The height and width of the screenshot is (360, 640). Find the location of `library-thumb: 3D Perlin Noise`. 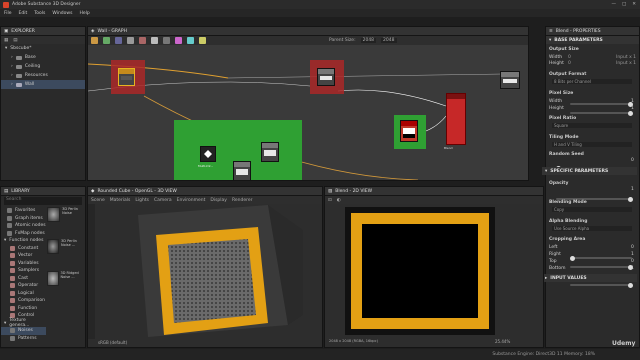

library-thumb: 3D Perlin Noise is located at coordinates (66, 223).